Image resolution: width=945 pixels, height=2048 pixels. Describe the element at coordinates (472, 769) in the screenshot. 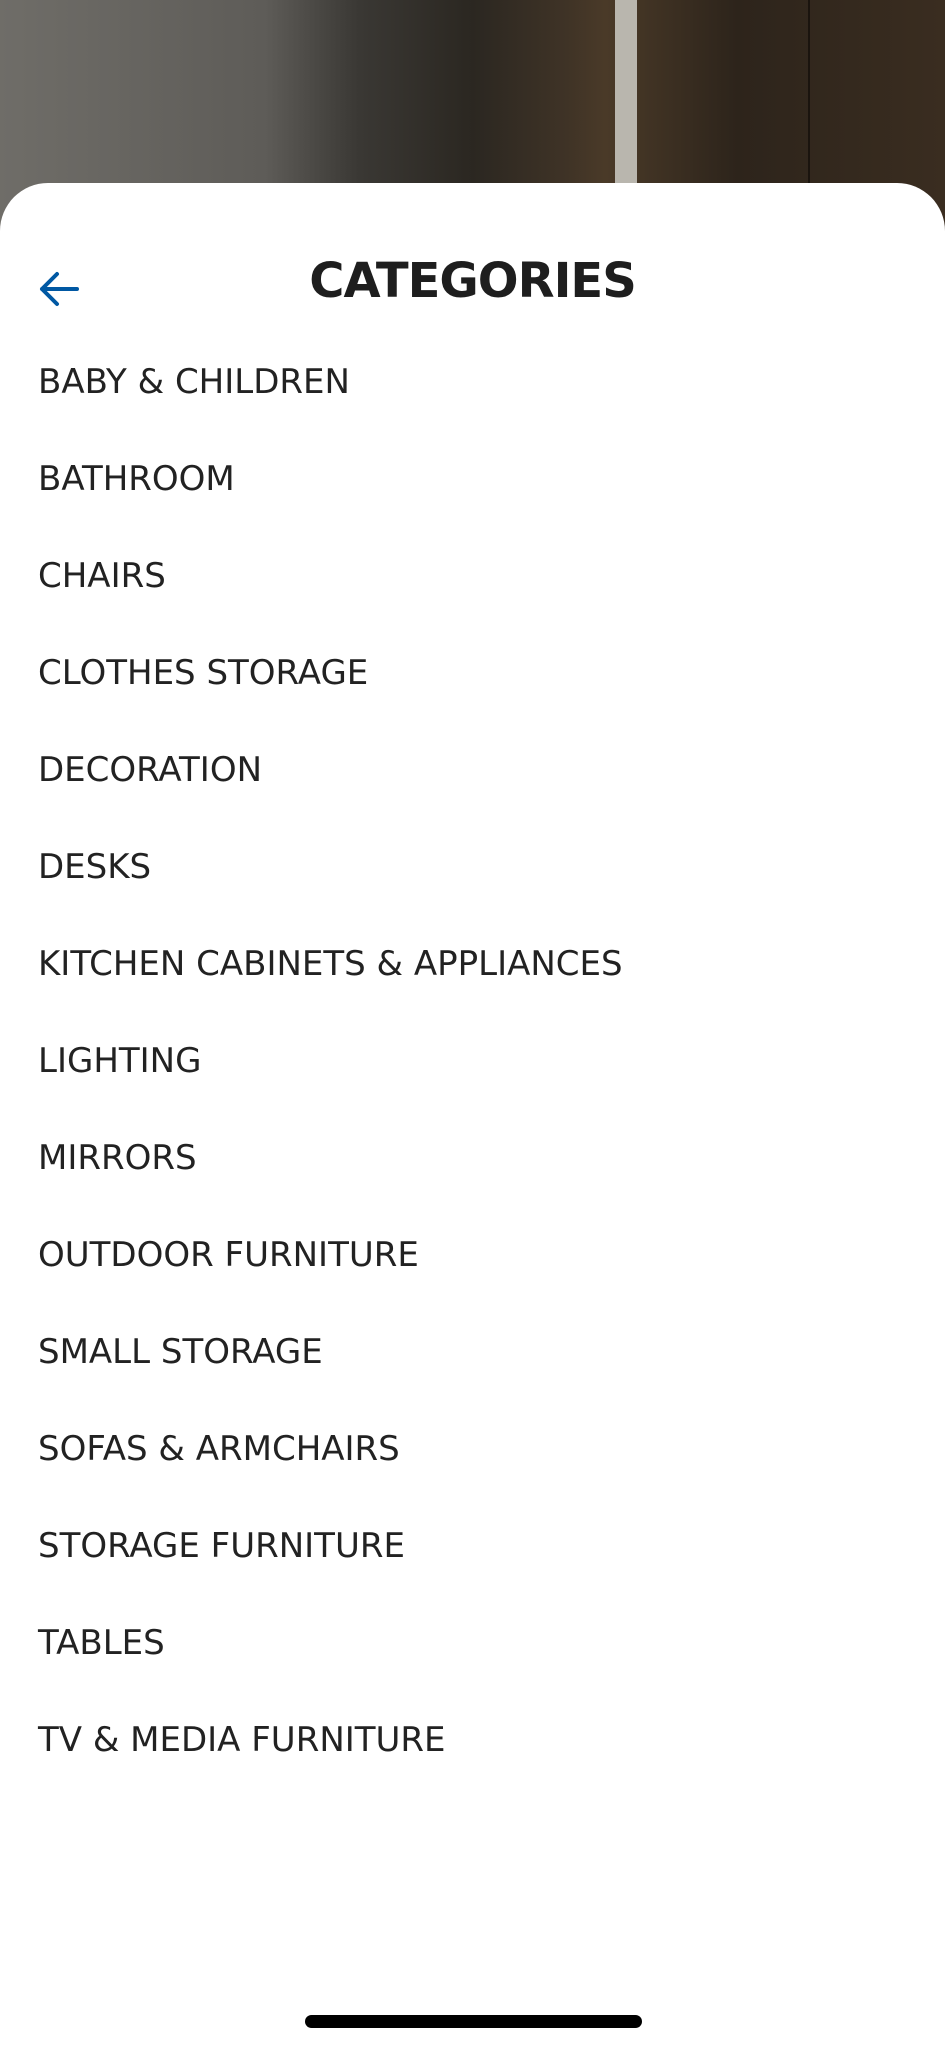

I see `category-item-decoration: DECORATION` at that location.